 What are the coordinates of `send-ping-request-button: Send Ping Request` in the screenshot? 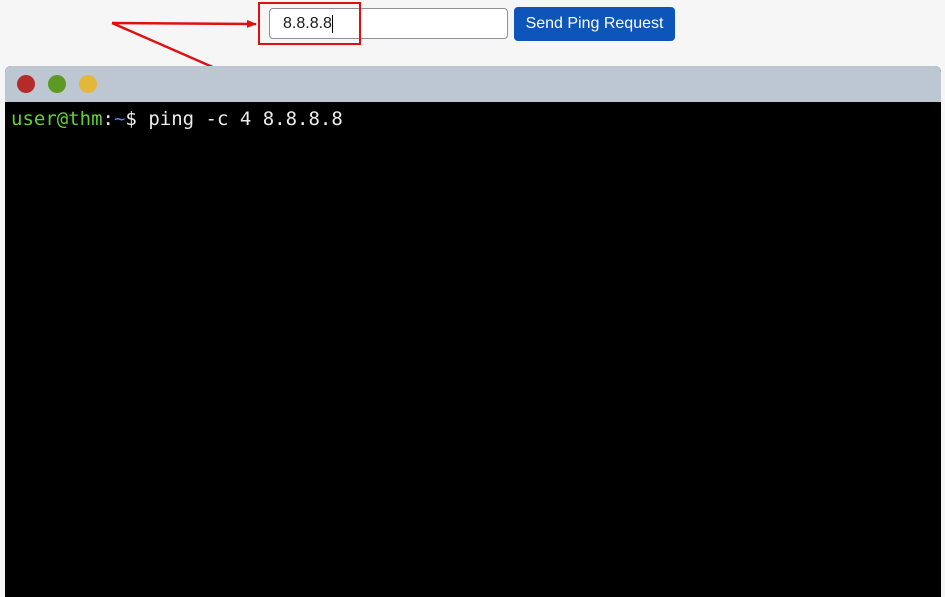 It's located at (594, 24).